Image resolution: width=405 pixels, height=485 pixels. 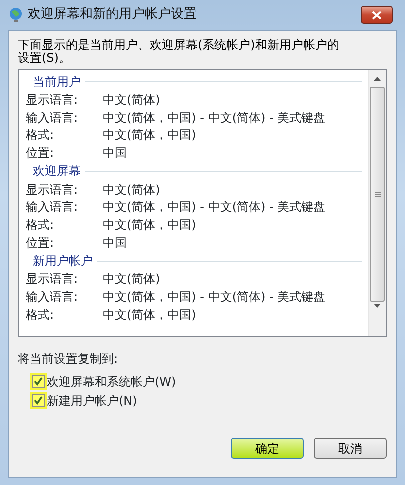 What do you see at coordinates (377, 306) in the screenshot?
I see `scroll-down-icon` at bounding box center [377, 306].